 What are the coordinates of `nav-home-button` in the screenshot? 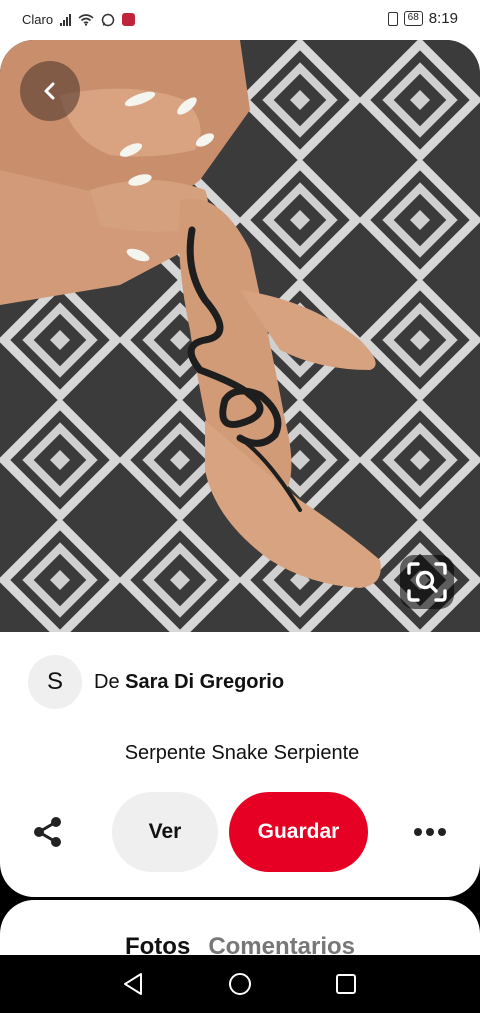 It's located at (240, 984).